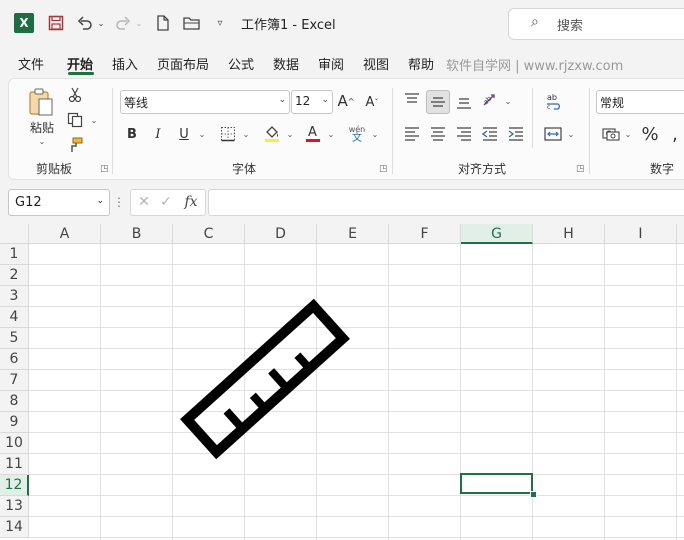  What do you see at coordinates (412, 100) in the screenshot?
I see `top-align-icon` at bounding box center [412, 100].